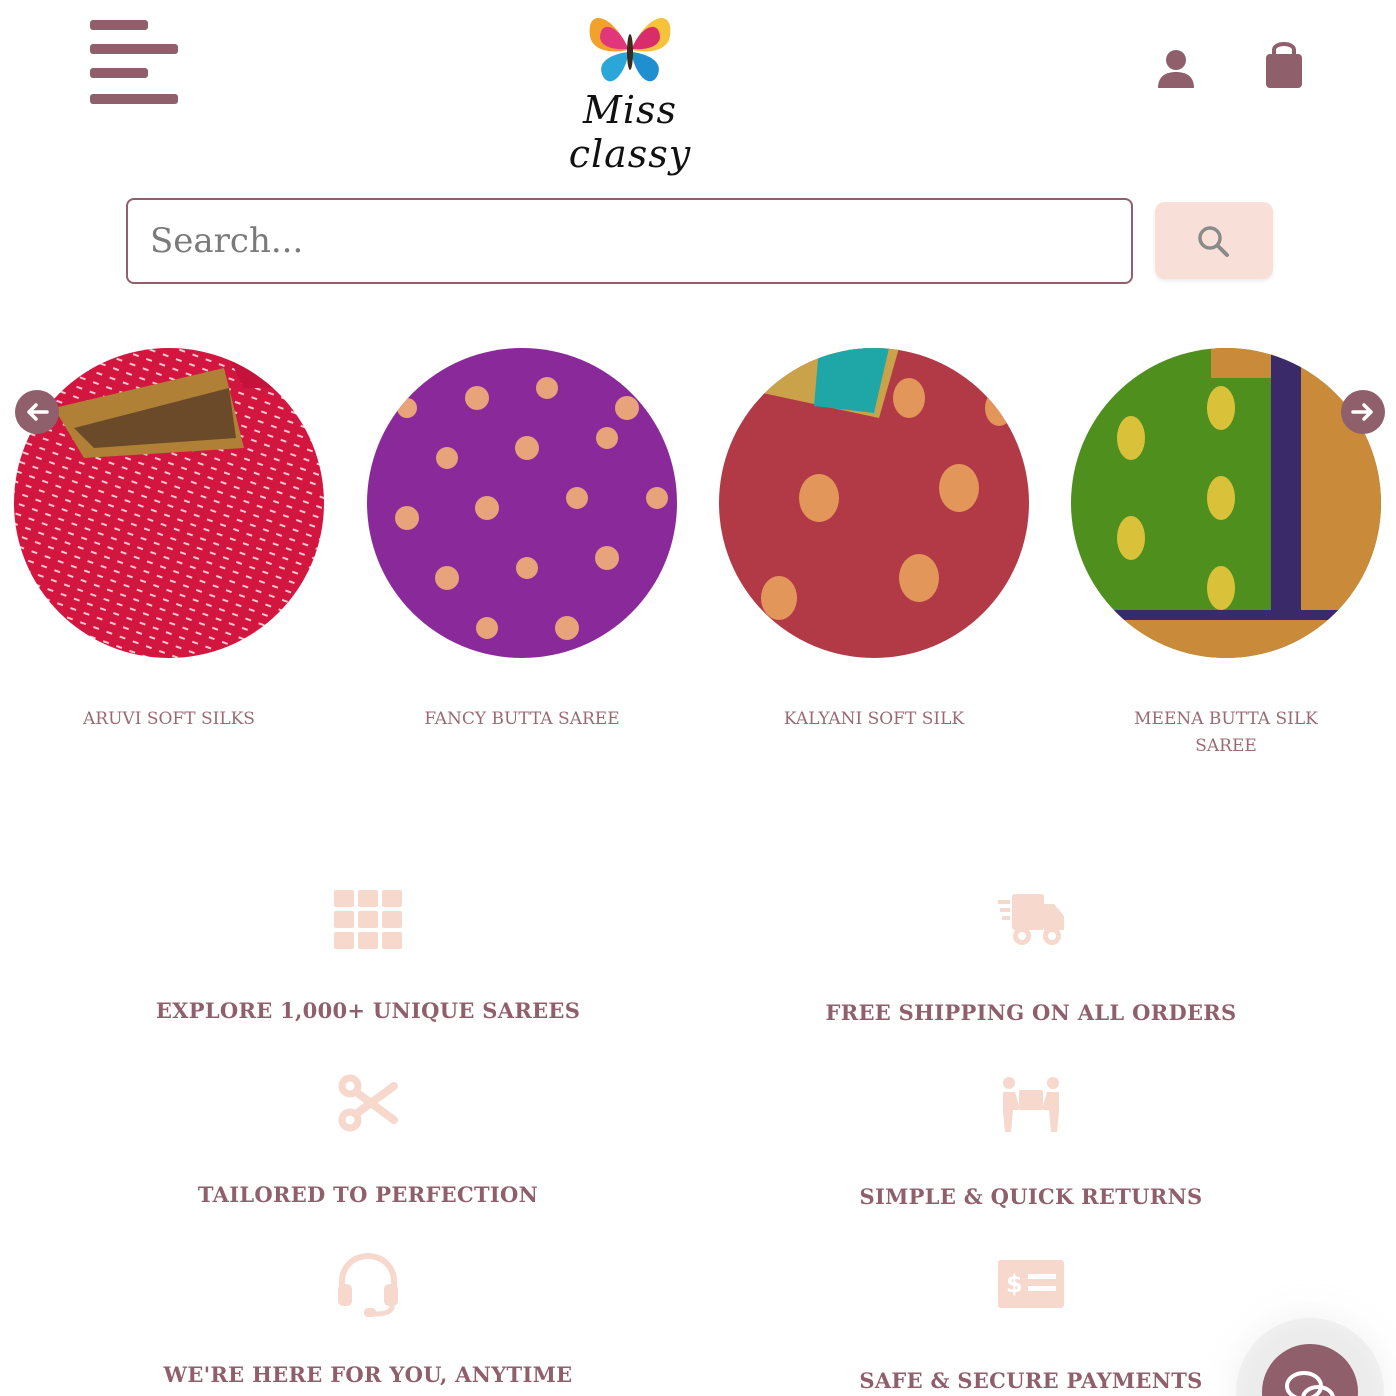 This screenshot has width=1396, height=1396. What do you see at coordinates (1176, 68) in the screenshot?
I see `user-icon` at bounding box center [1176, 68].